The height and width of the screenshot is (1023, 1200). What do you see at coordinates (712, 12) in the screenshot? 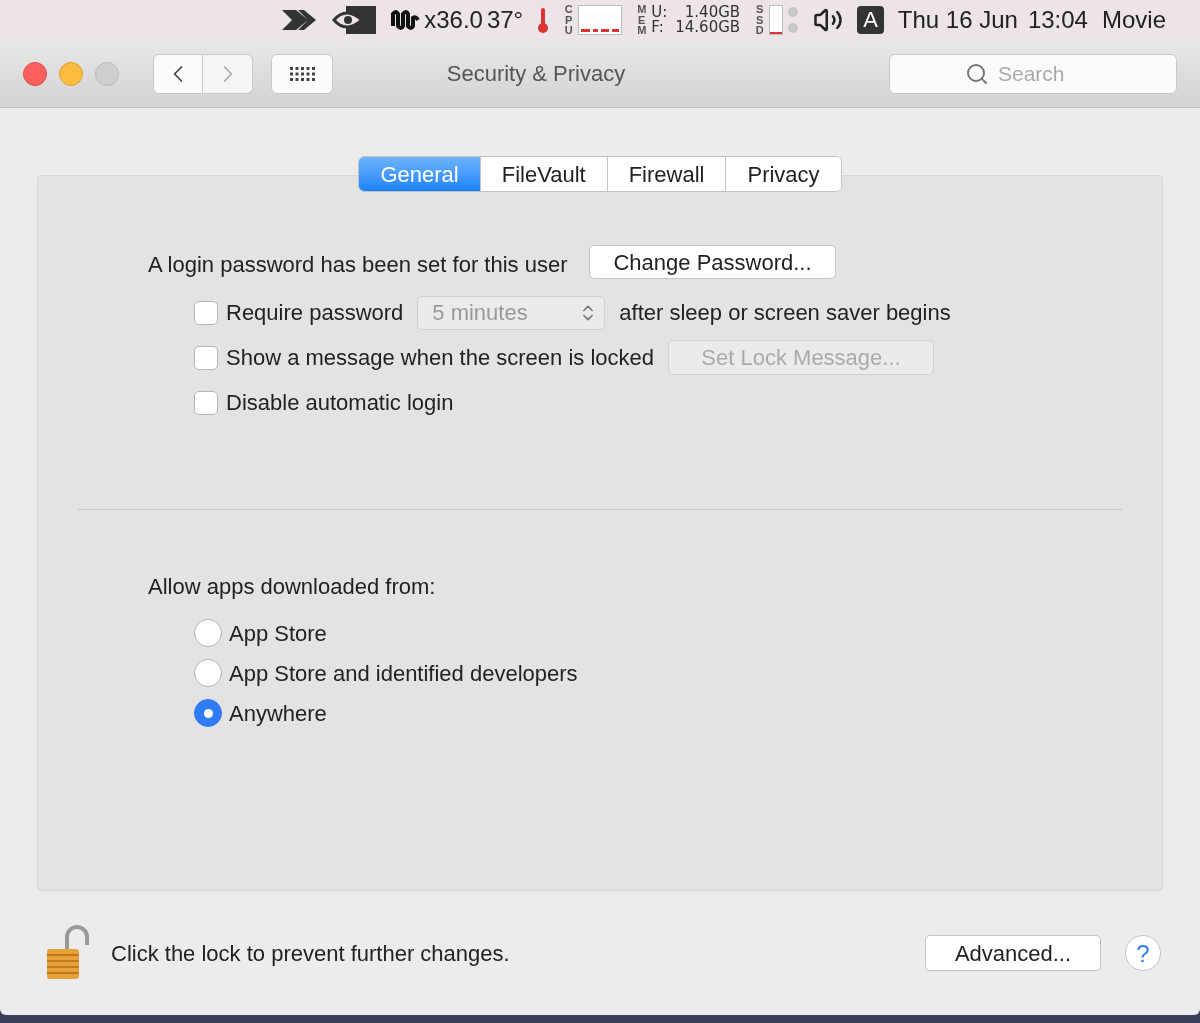
I see `memory-used-value: 1.40GB` at bounding box center [712, 12].